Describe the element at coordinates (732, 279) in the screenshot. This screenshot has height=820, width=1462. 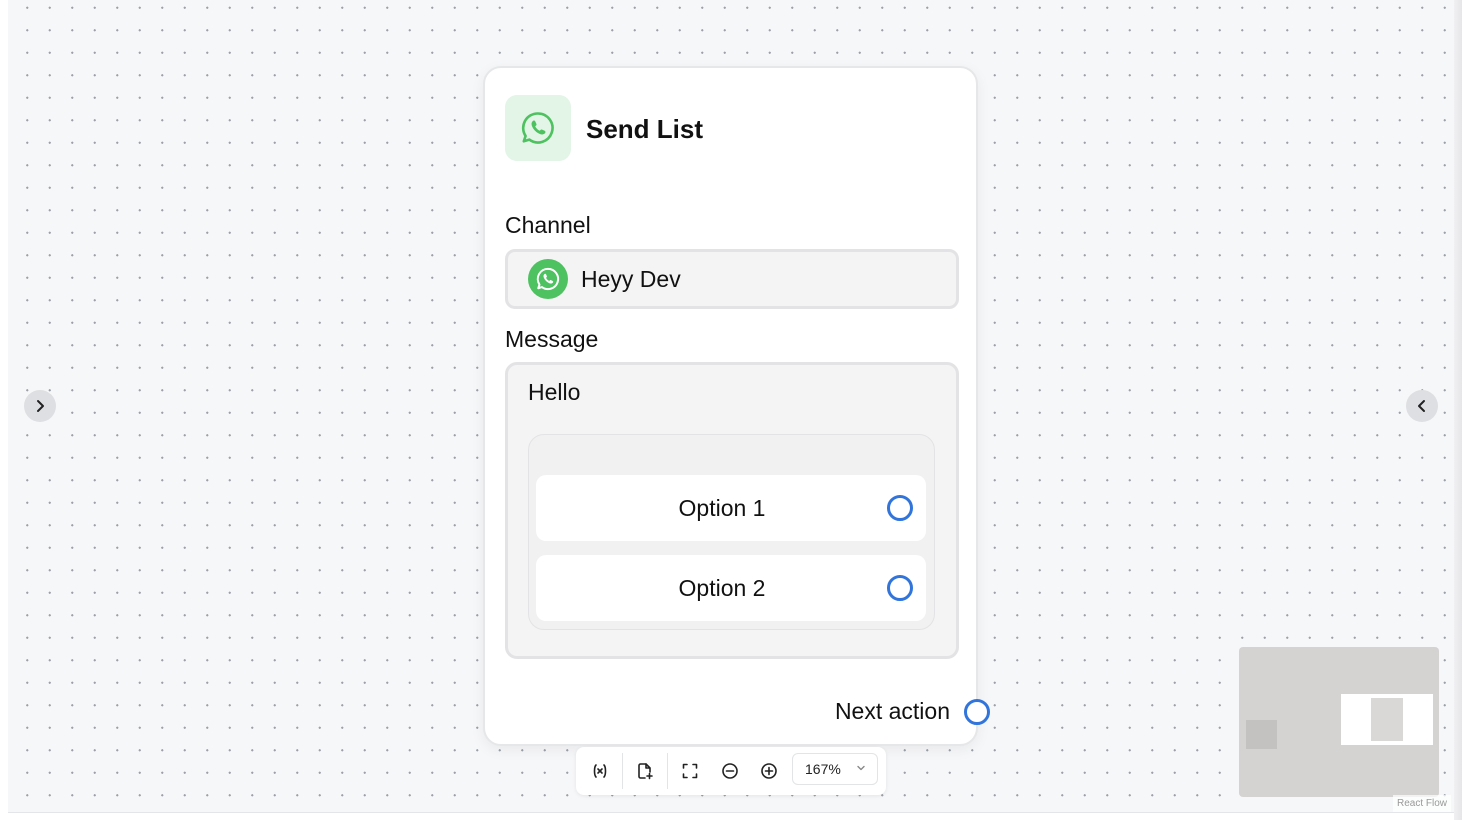
I see `channel-select: Heyy Dev` at that location.